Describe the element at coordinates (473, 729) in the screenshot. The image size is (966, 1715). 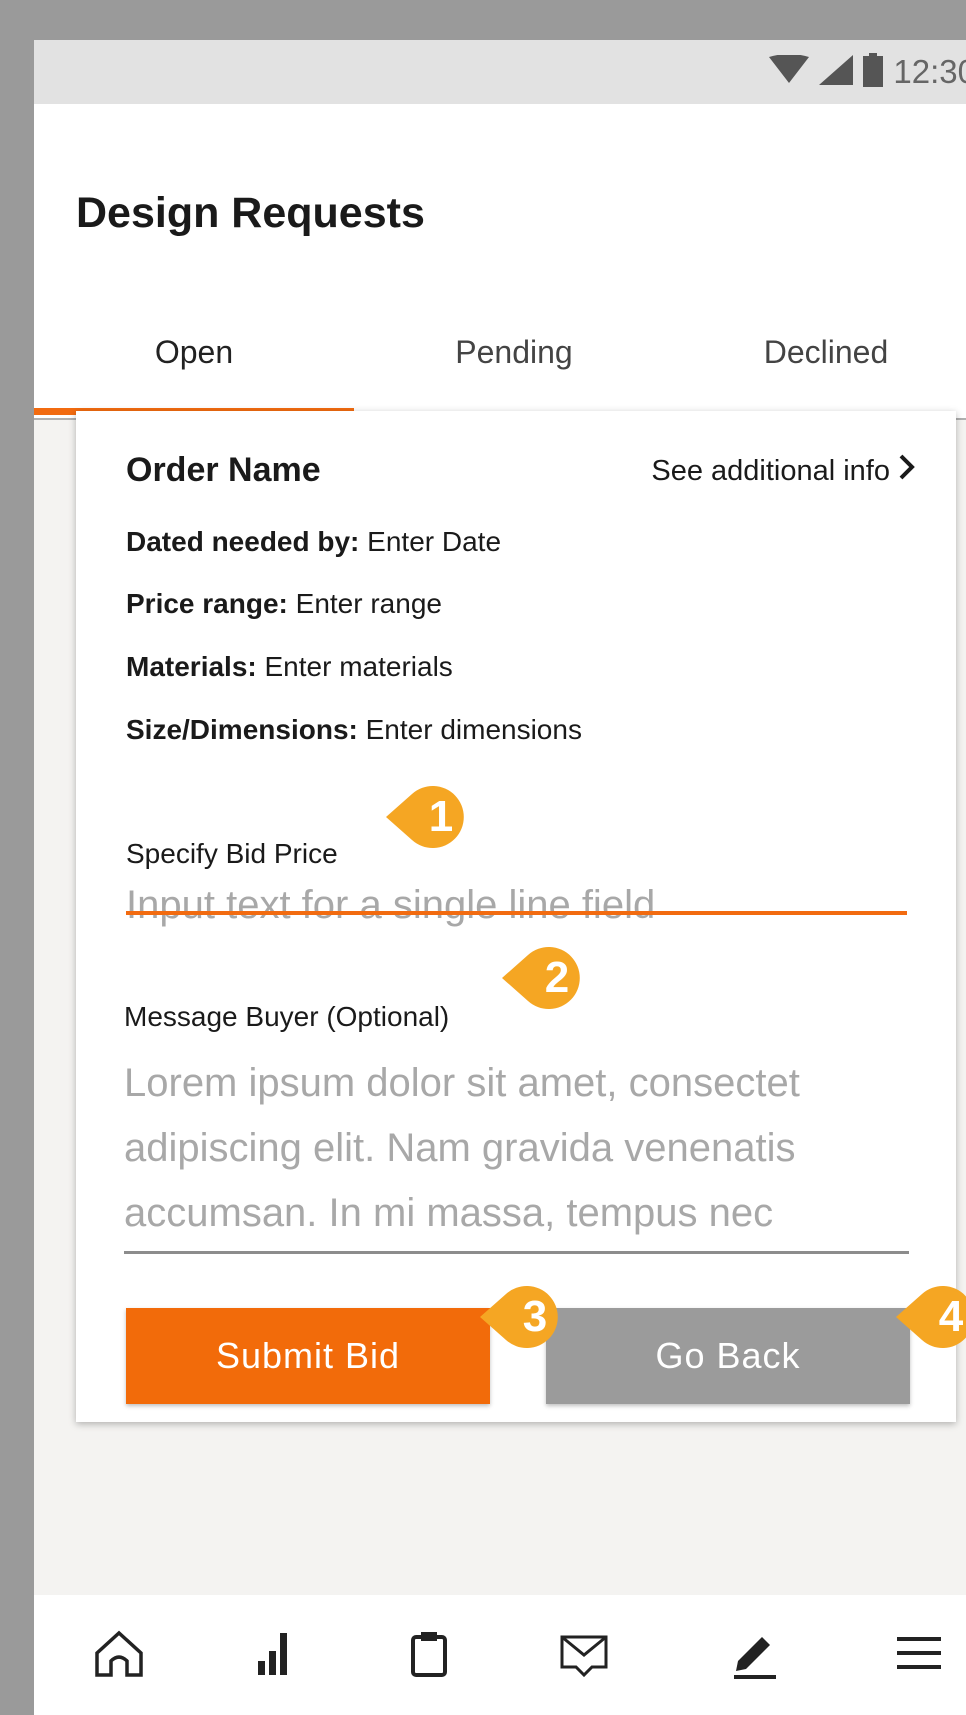
I see `field-value: Enter dimensions` at that location.